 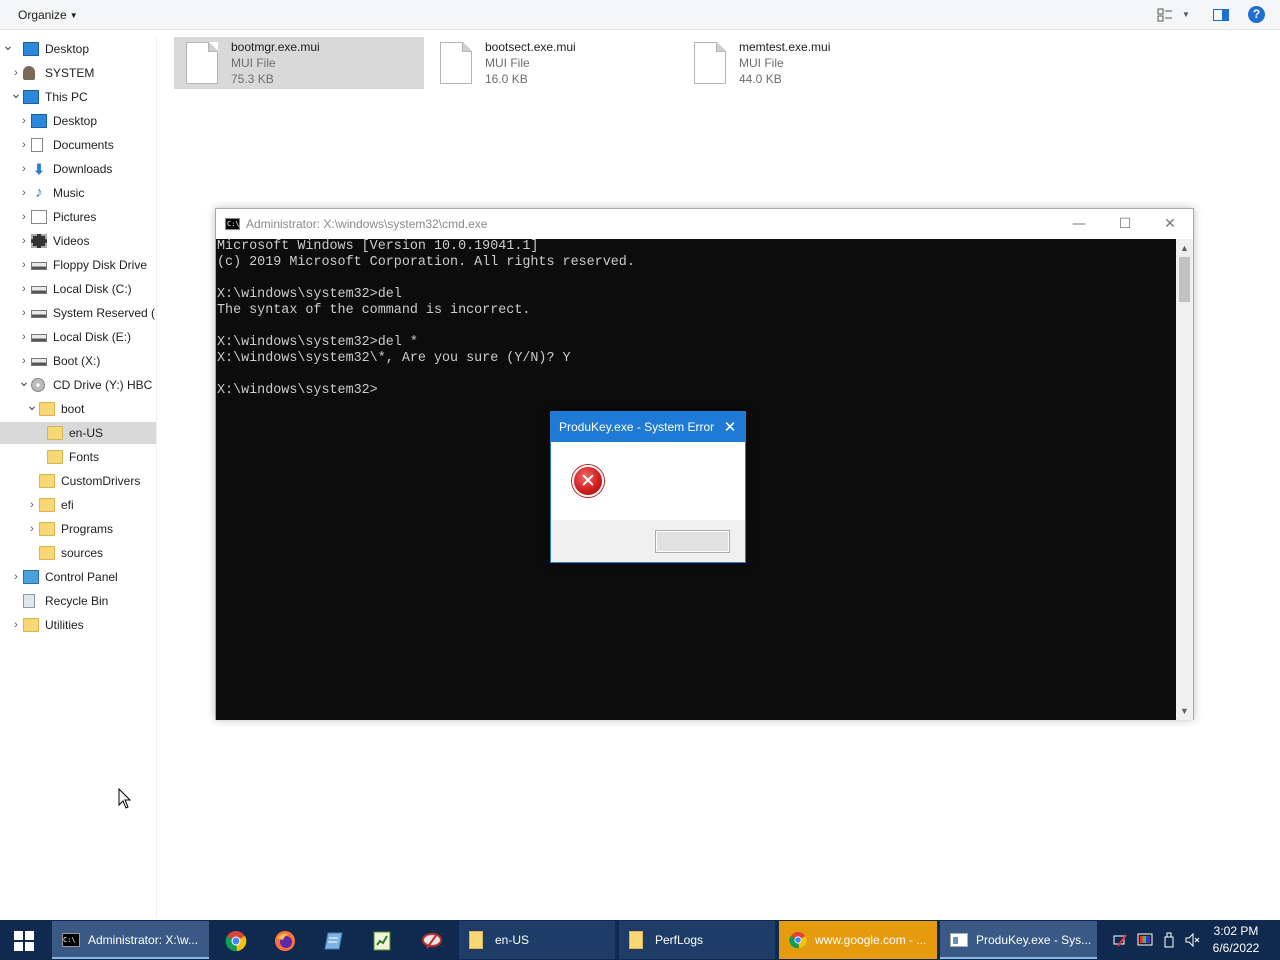 What do you see at coordinates (78, 337) in the screenshot?
I see `nav-item-local-disk-e: › Local Disk (E:)` at bounding box center [78, 337].